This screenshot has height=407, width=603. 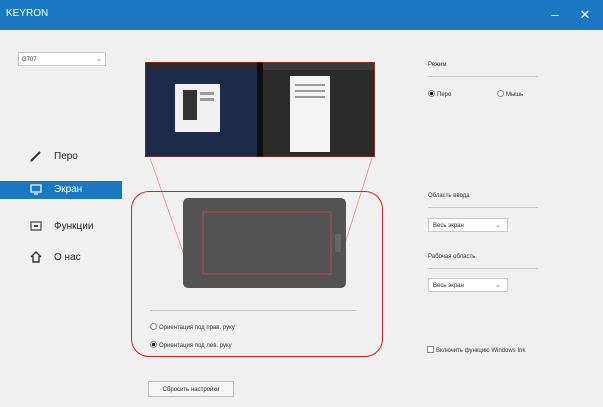 I want to click on mode-mouse-label: Мышь, so click(x=515, y=95).